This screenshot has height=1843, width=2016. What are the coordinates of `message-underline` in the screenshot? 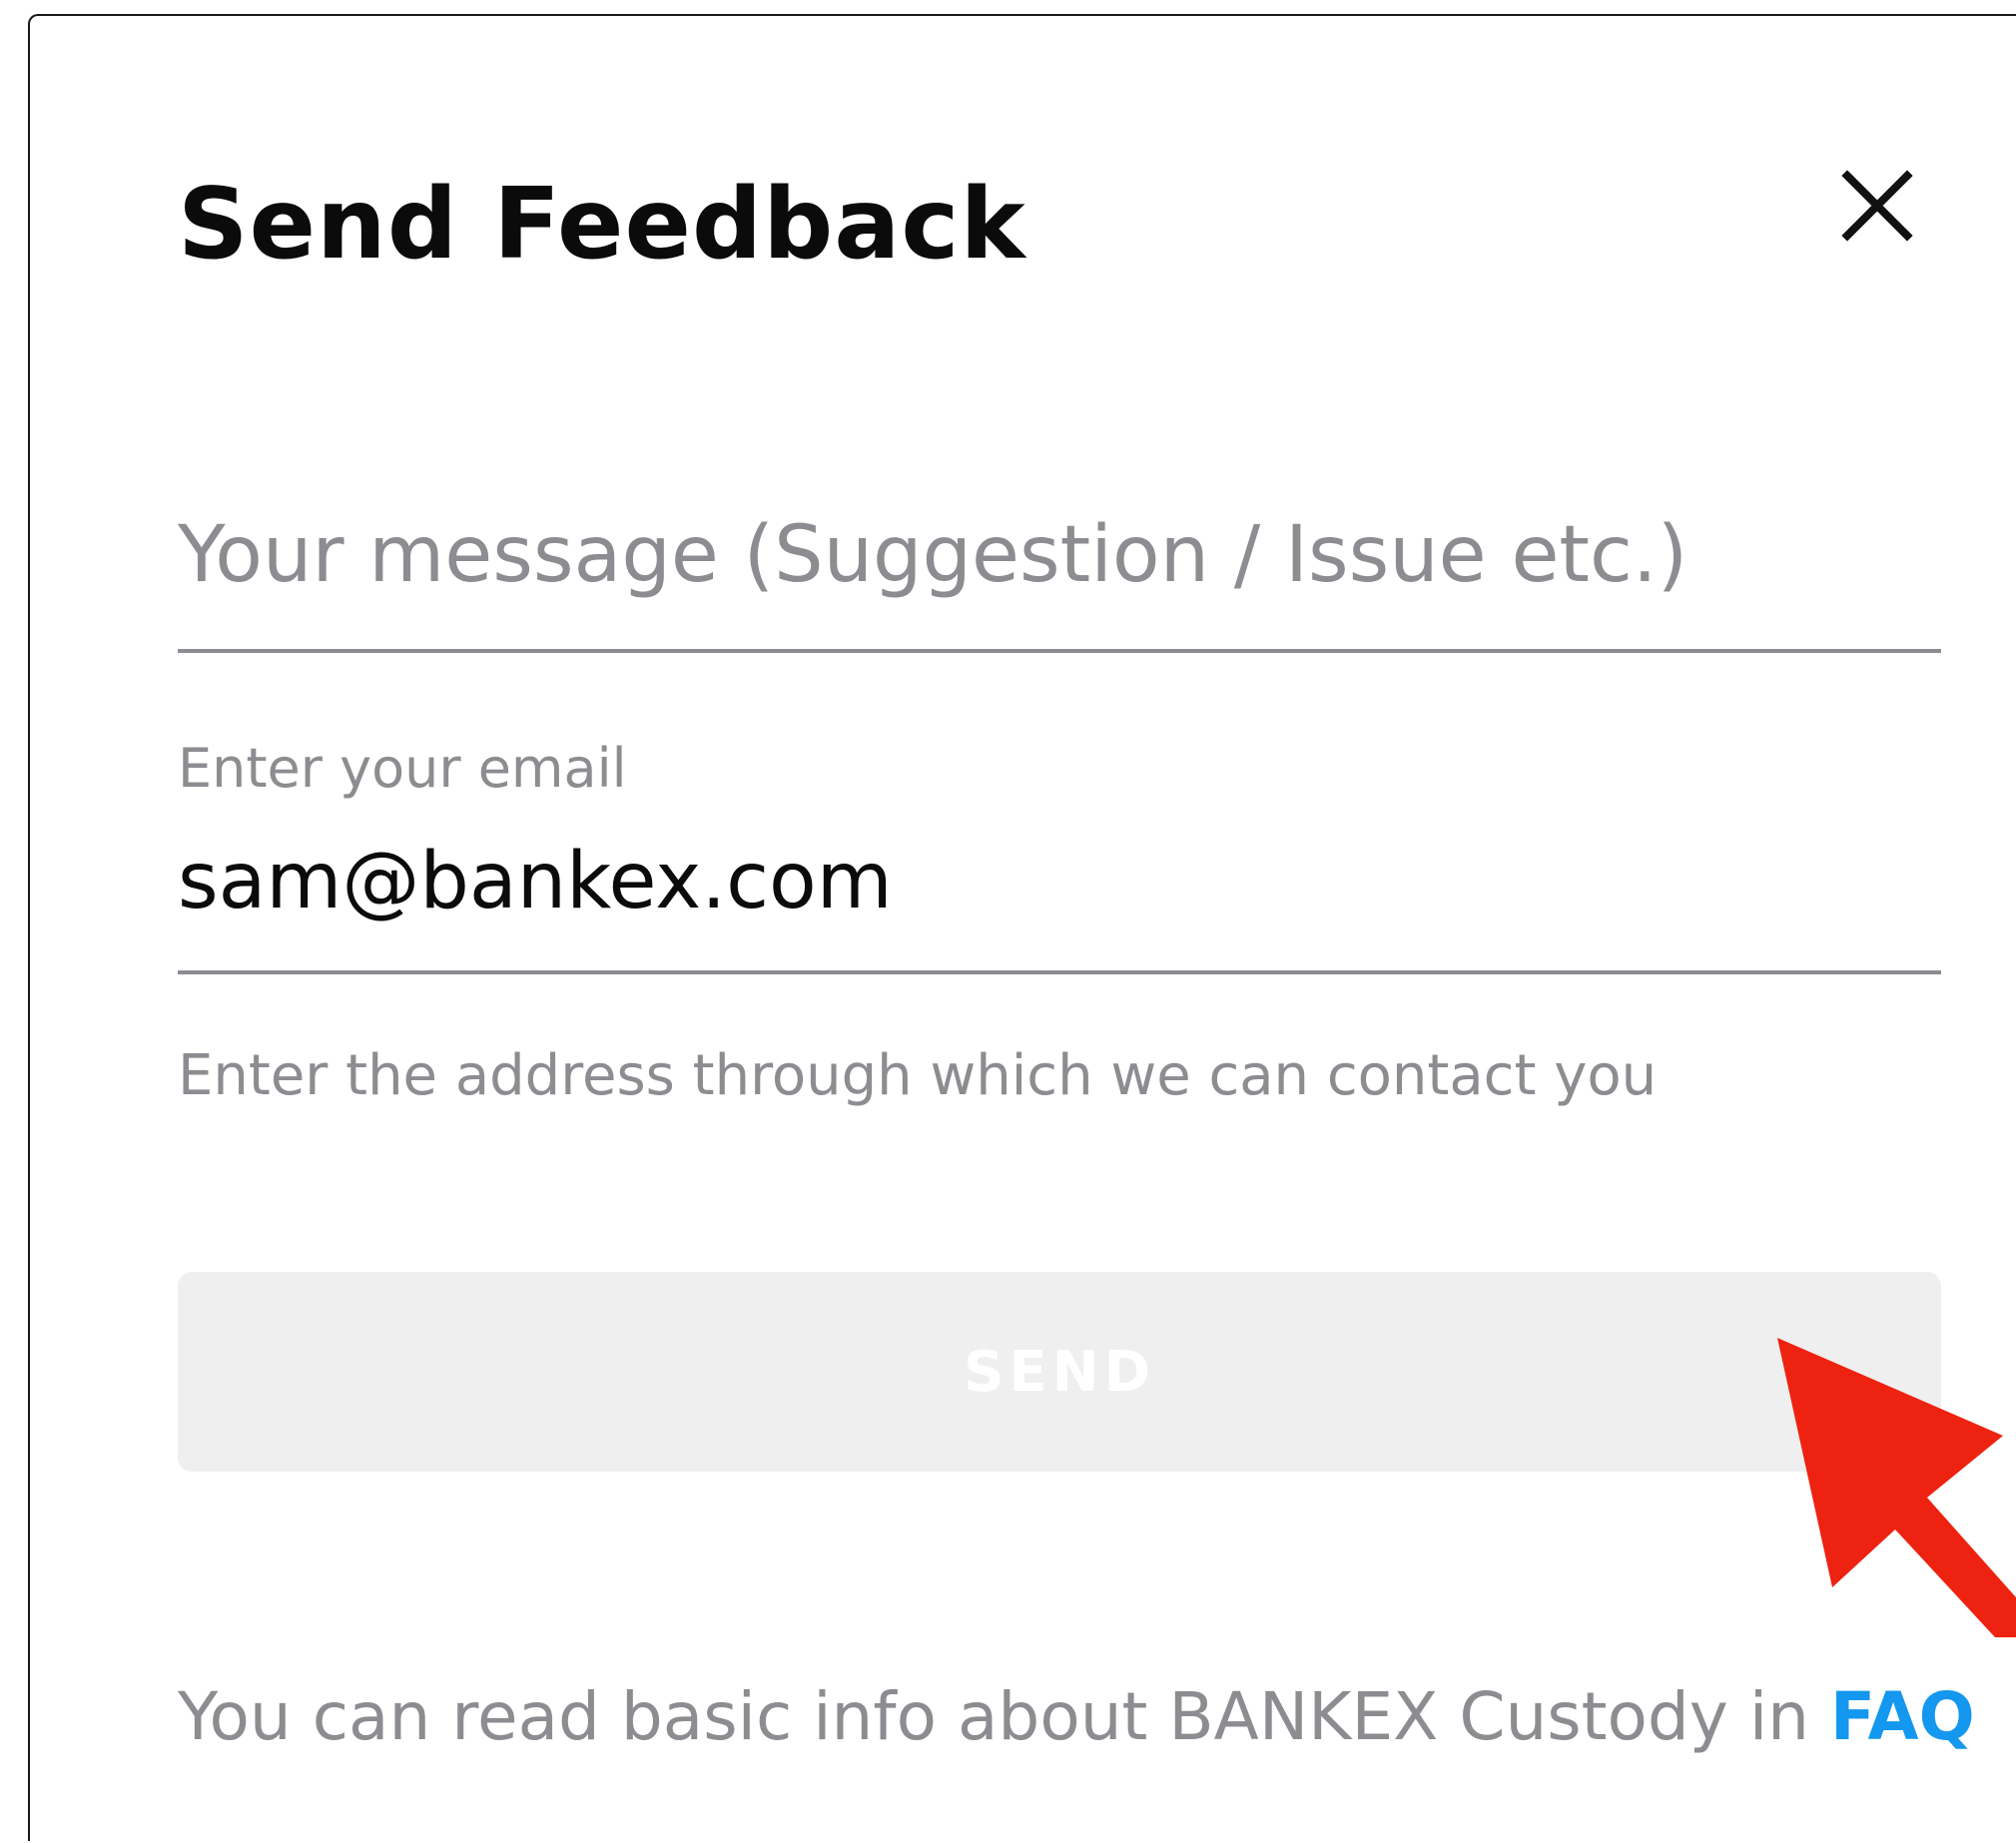 It's located at (1059, 651).